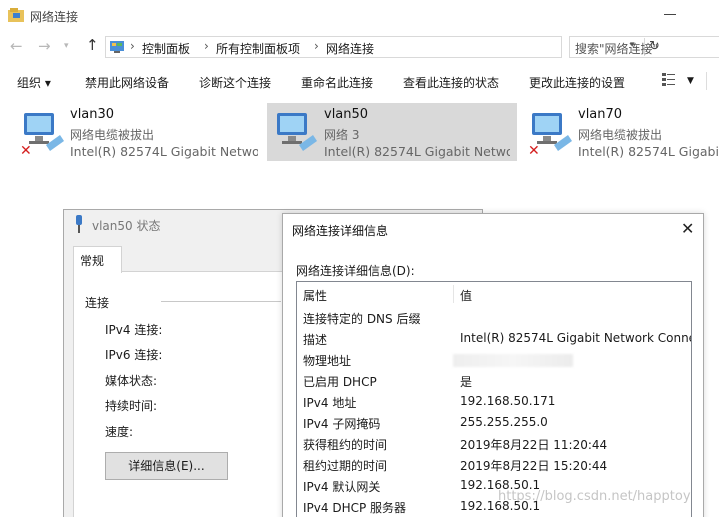 The image size is (719, 517). Describe the element at coordinates (494, 320) in the screenshot. I see `list-item: 连接特定的 DNS 后缀` at that location.